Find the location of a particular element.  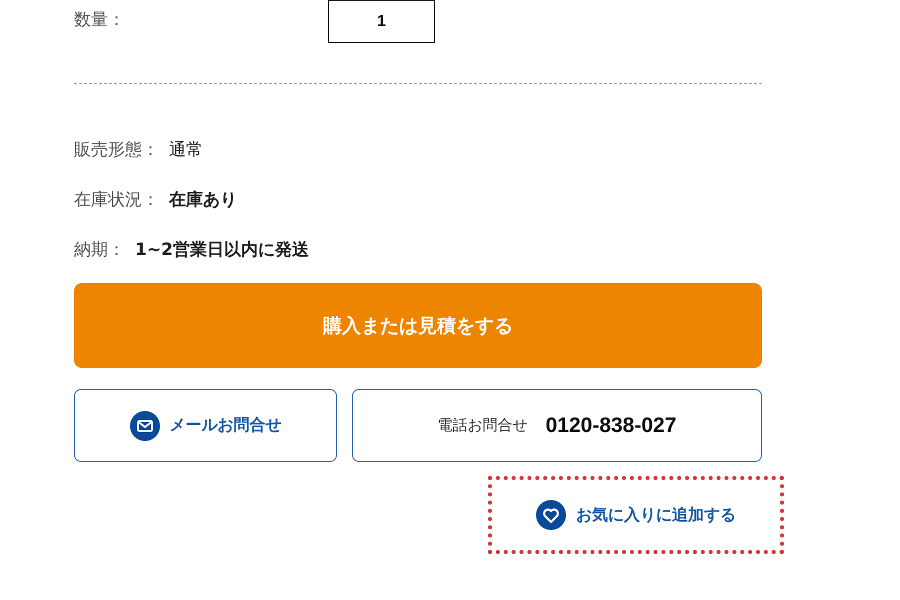

detail-label: 在庫状況： is located at coordinates (116, 199).